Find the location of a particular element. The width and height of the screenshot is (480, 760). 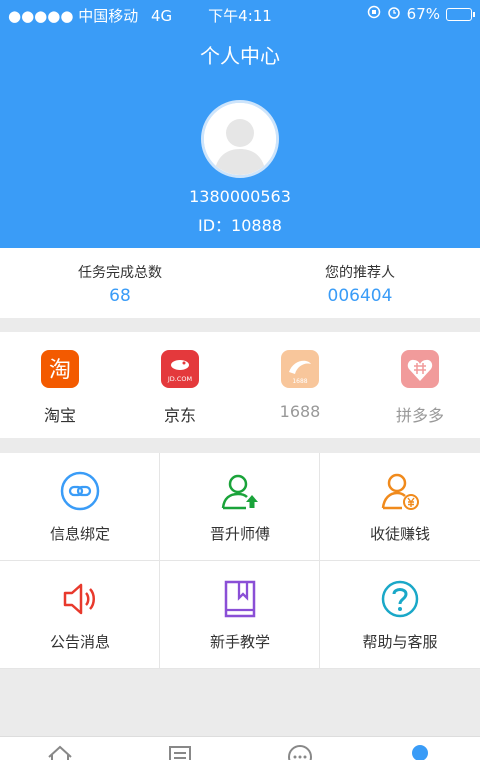

stats-panel: 任务完成总数 68 您的推荐人 006404 is located at coordinates (240, 283).